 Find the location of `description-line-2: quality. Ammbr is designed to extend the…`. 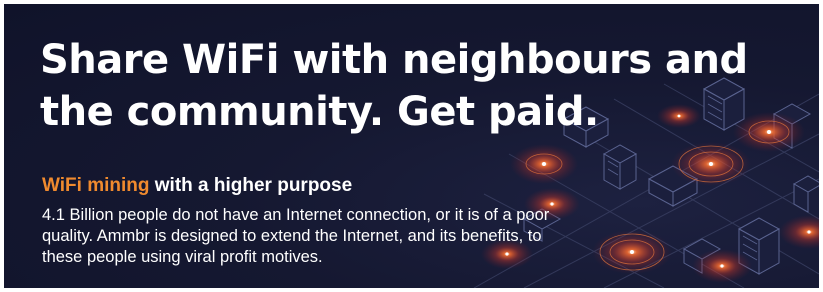

description-line-2: quality. Ammbr is designed to extend the… is located at coordinates (292, 236).